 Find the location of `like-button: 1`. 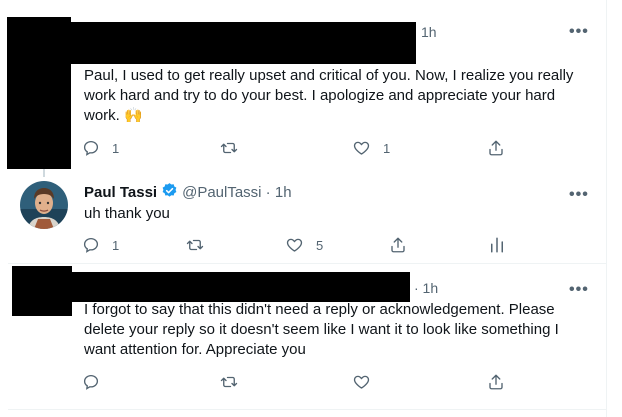

like-button: 1 is located at coordinates (371, 148).